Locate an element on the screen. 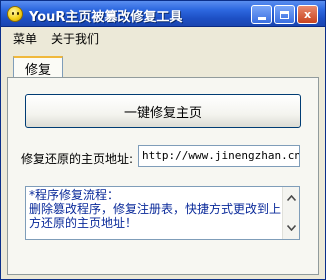  close-icon: x is located at coordinates (307, 14).